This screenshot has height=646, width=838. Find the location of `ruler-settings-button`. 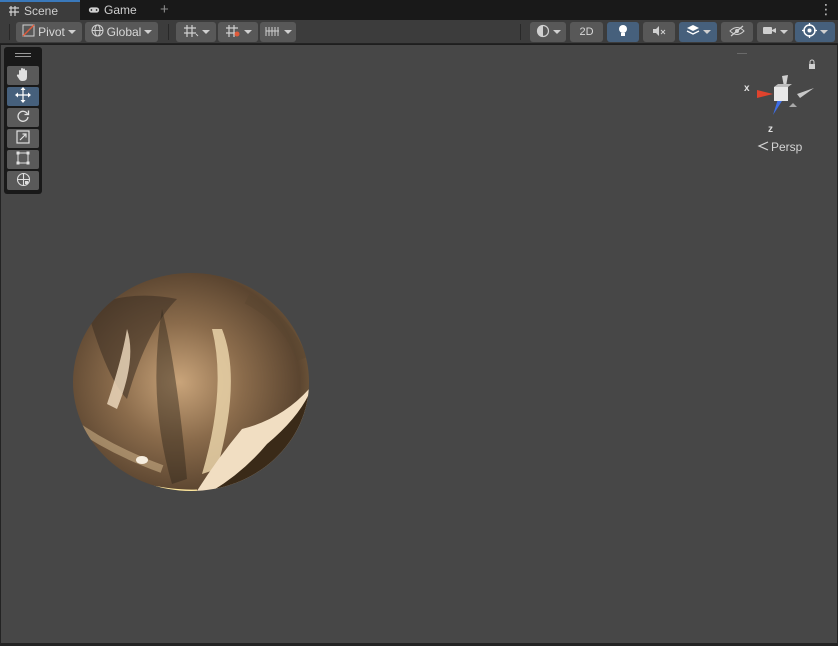

ruler-settings-button is located at coordinates (278, 32).